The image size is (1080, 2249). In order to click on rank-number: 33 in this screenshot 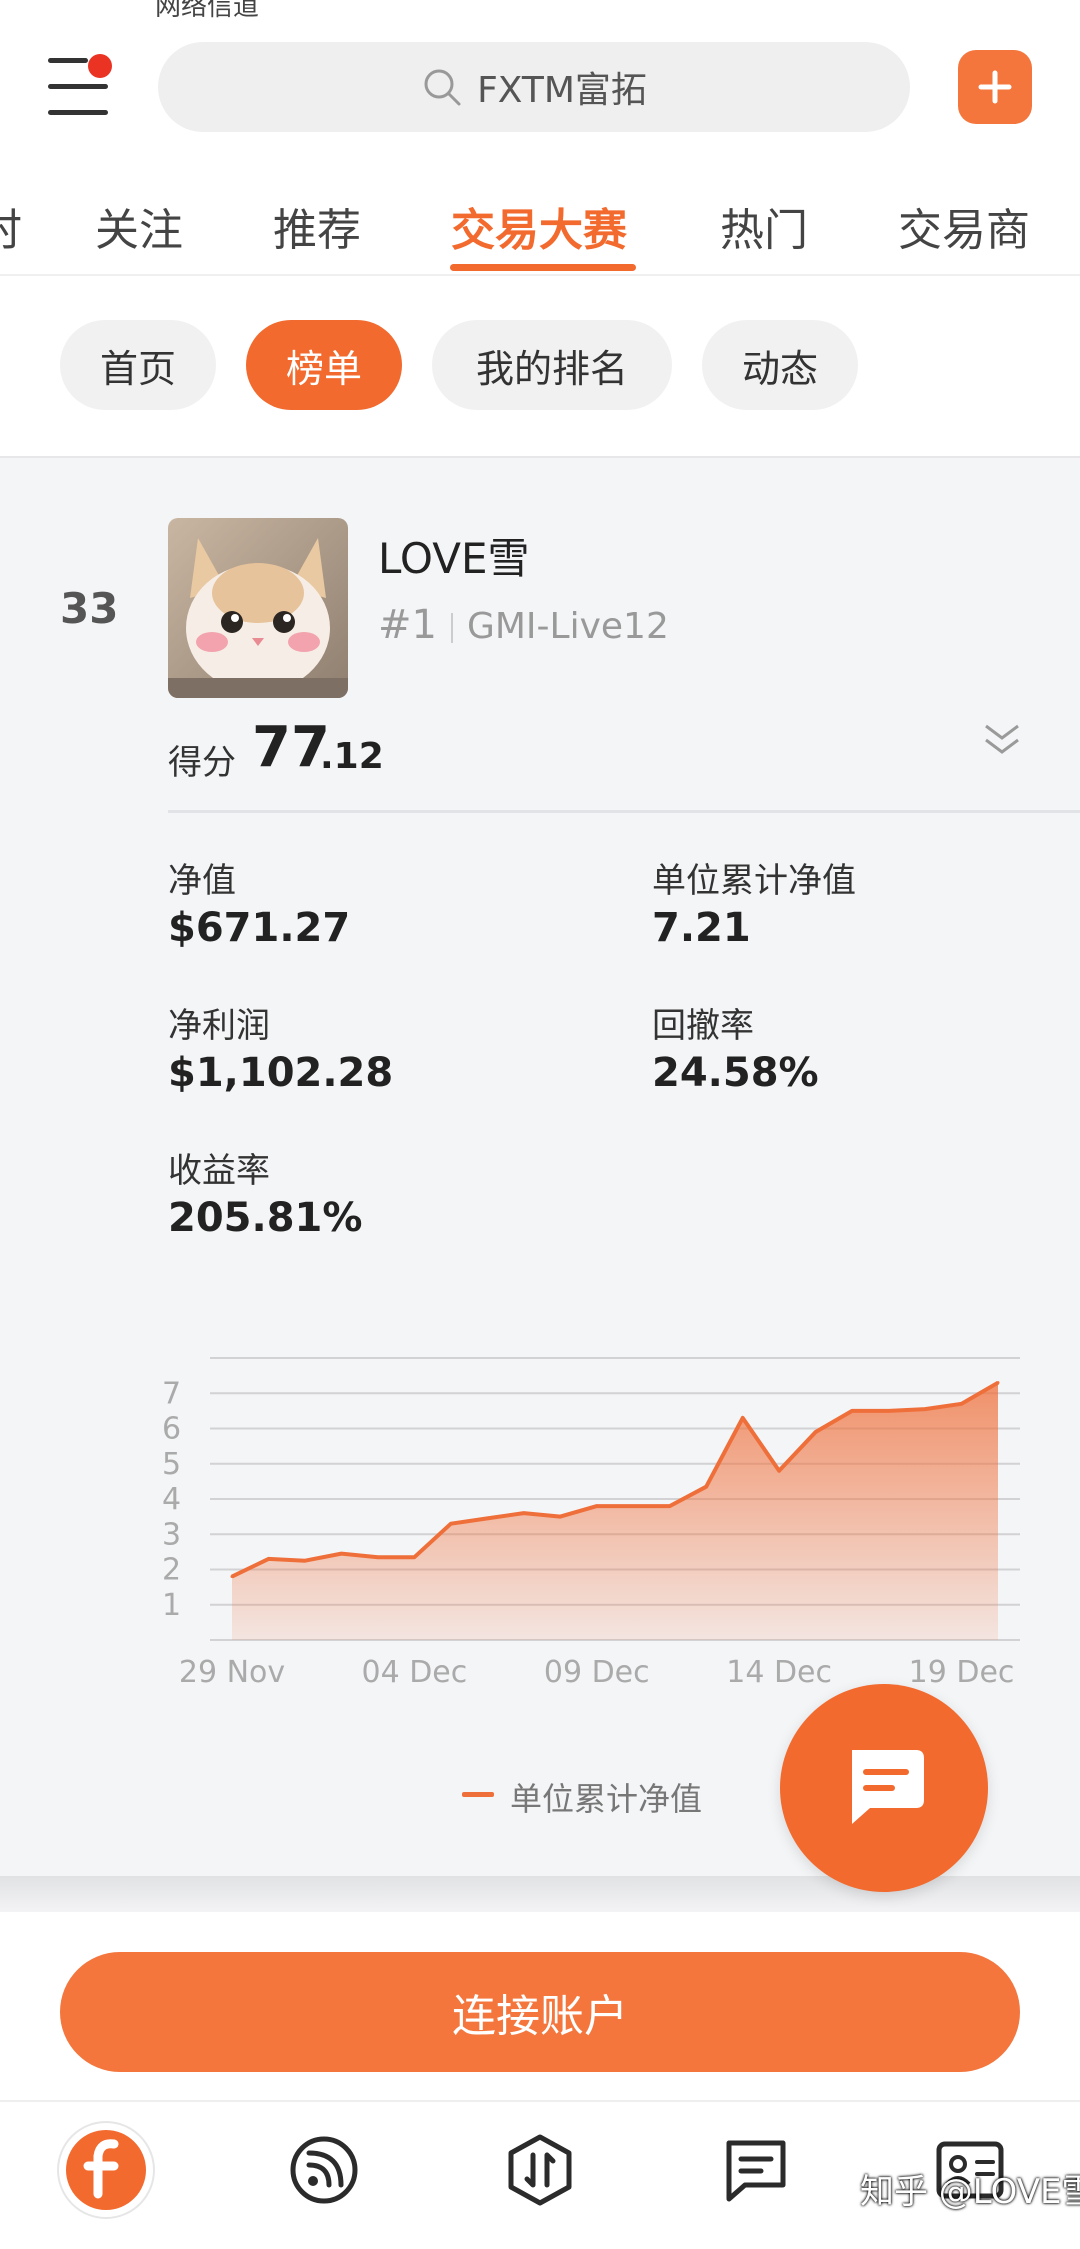, I will do `click(89, 608)`.